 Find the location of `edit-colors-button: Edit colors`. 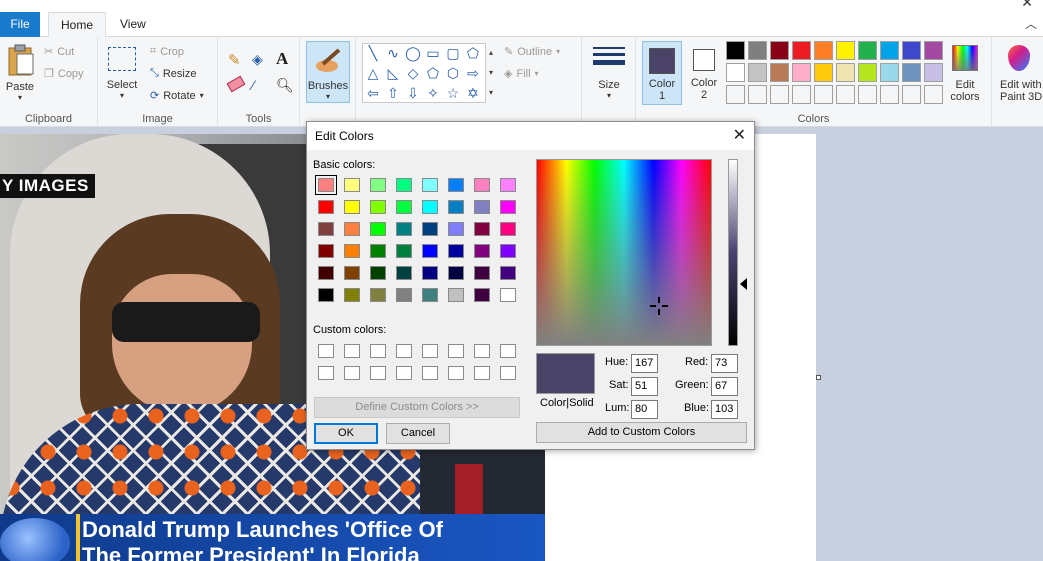

edit-colors-button: Edit colors is located at coordinates (965, 73).